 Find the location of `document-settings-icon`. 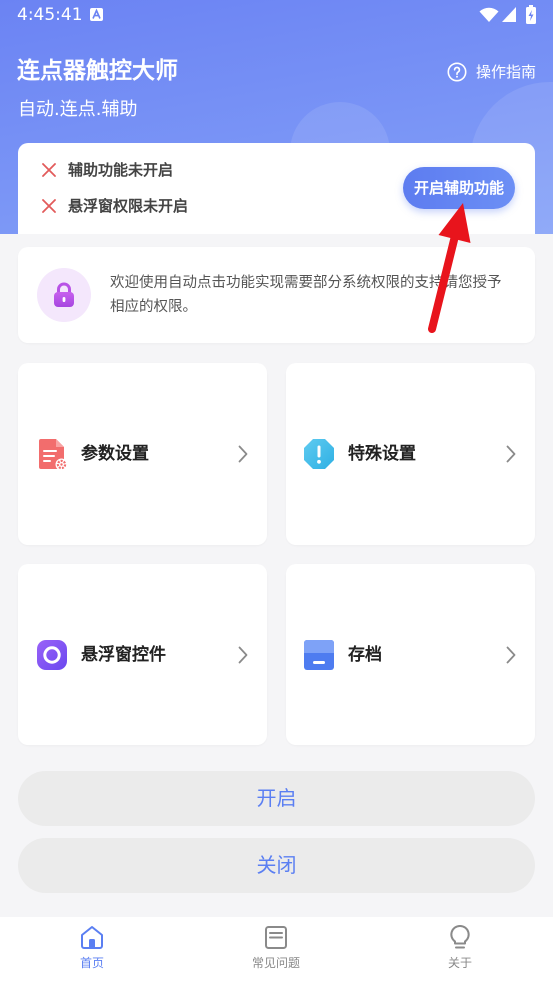

document-settings-icon is located at coordinates (53, 455).